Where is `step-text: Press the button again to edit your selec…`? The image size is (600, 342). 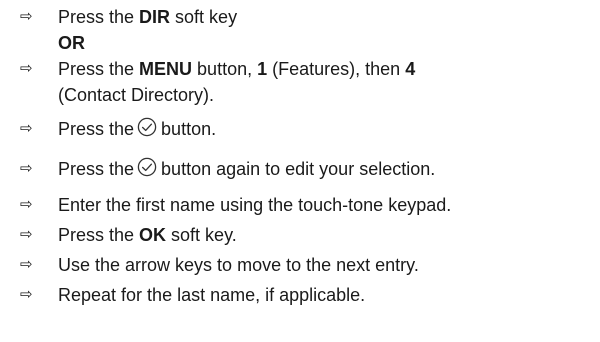 step-text: Press the button again to edit your selec… is located at coordinates (323, 169).